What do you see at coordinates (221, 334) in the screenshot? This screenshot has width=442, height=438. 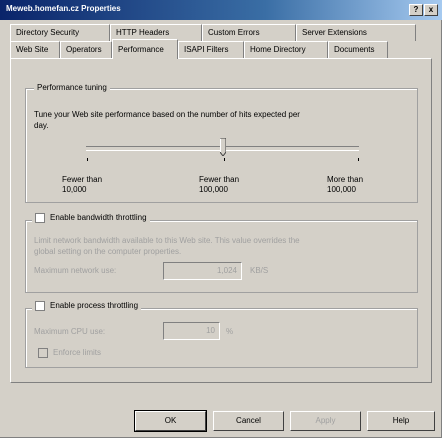 I see `process-throttling-group: Enable process throttling` at bounding box center [221, 334].